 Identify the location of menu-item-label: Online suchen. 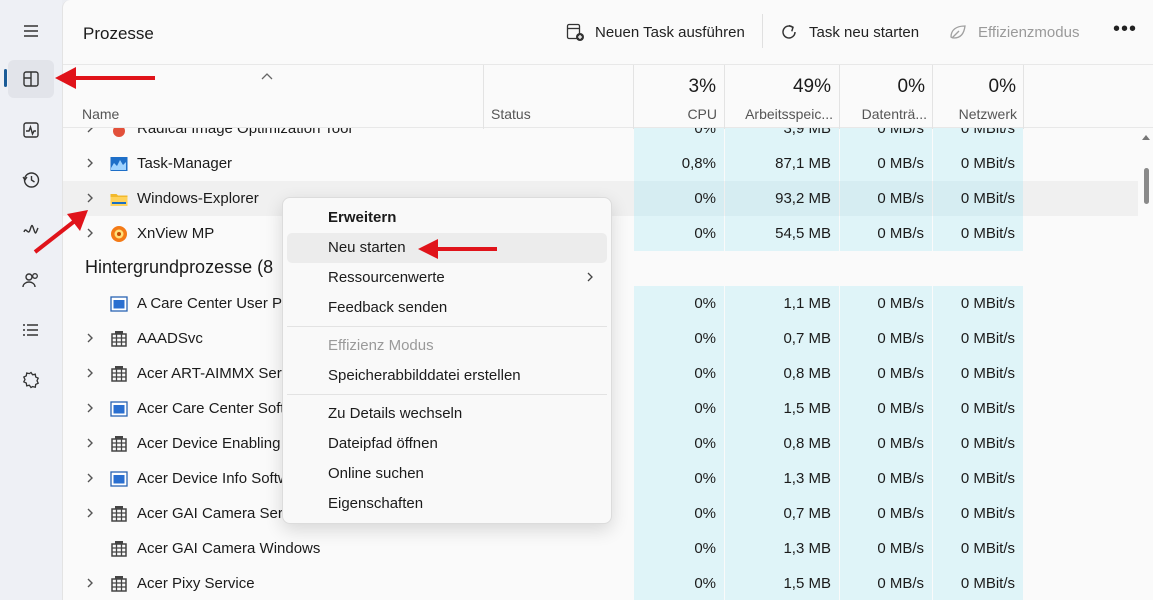
(376, 473).